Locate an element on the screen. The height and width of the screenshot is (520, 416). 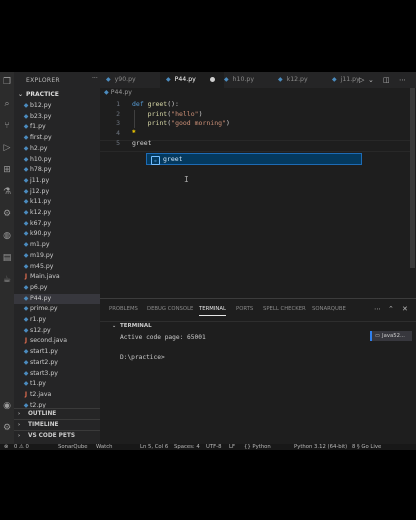
file-name: b12.py is located at coordinates (41, 105).